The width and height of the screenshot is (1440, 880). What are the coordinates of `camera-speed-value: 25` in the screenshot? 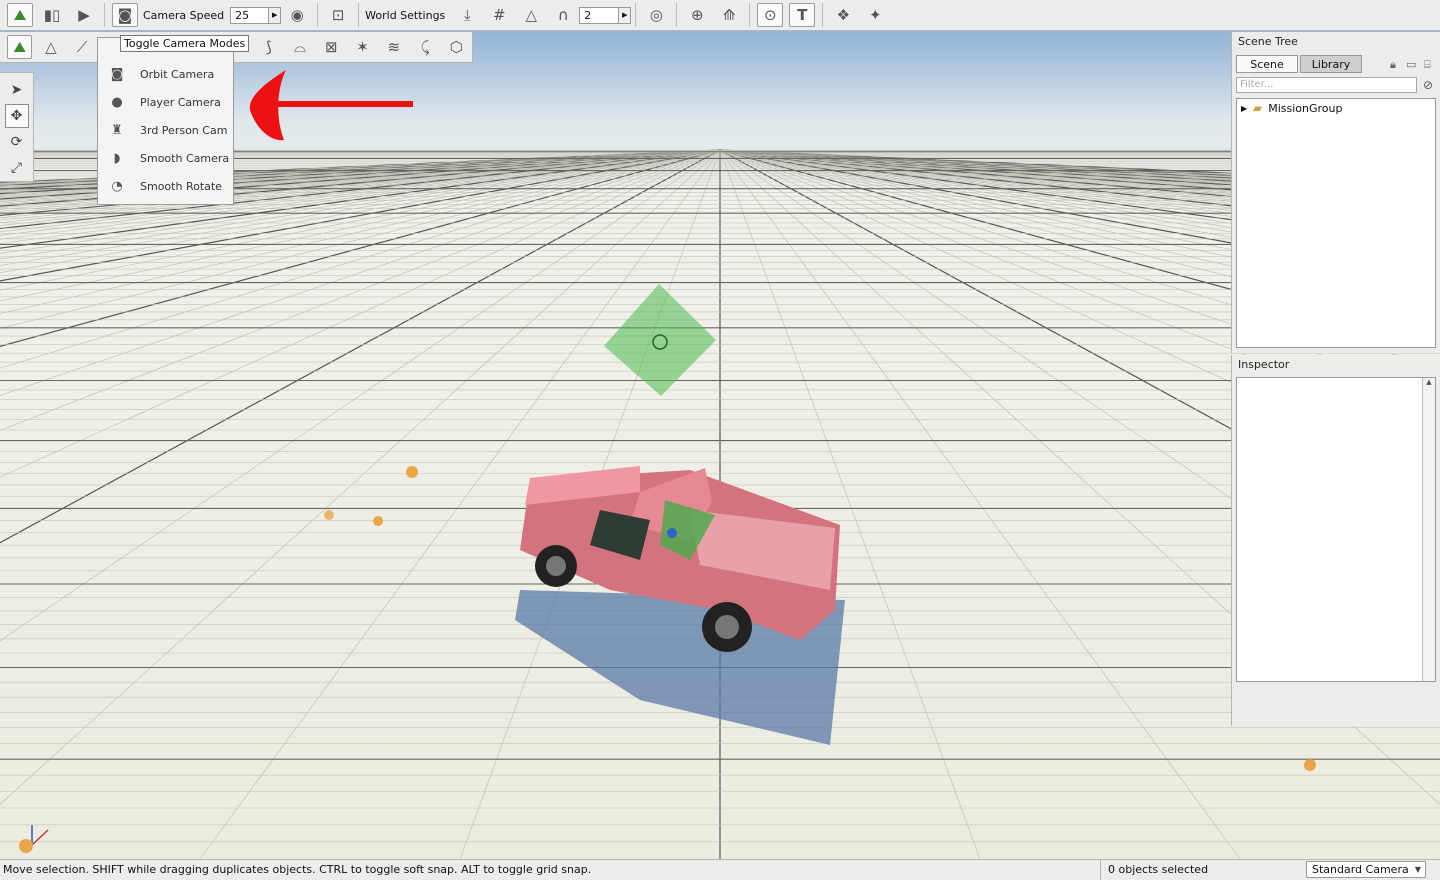 It's located at (249, 15).